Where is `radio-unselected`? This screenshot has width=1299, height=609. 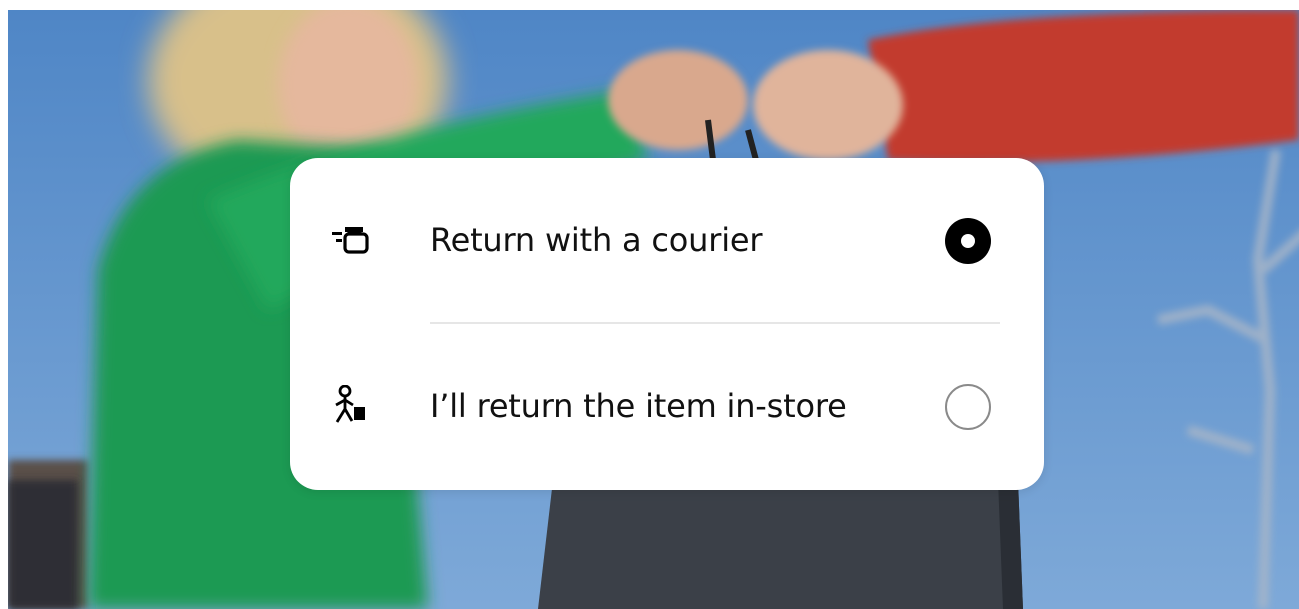
radio-unselected is located at coordinates (968, 407).